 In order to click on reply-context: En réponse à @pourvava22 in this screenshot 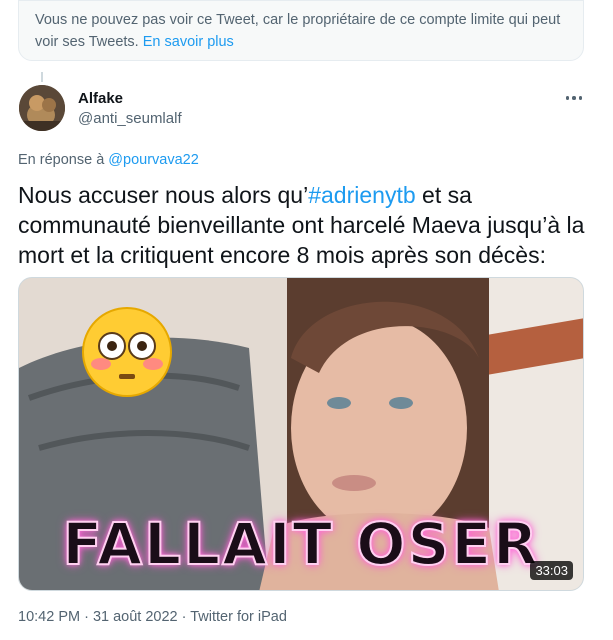, I will do `click(108, 160)`.